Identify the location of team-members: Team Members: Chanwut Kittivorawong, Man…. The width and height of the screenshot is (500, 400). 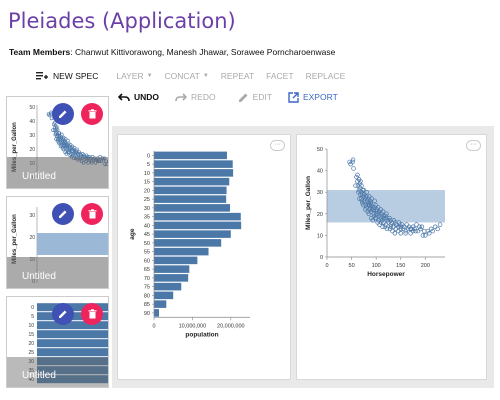
(172, 52).